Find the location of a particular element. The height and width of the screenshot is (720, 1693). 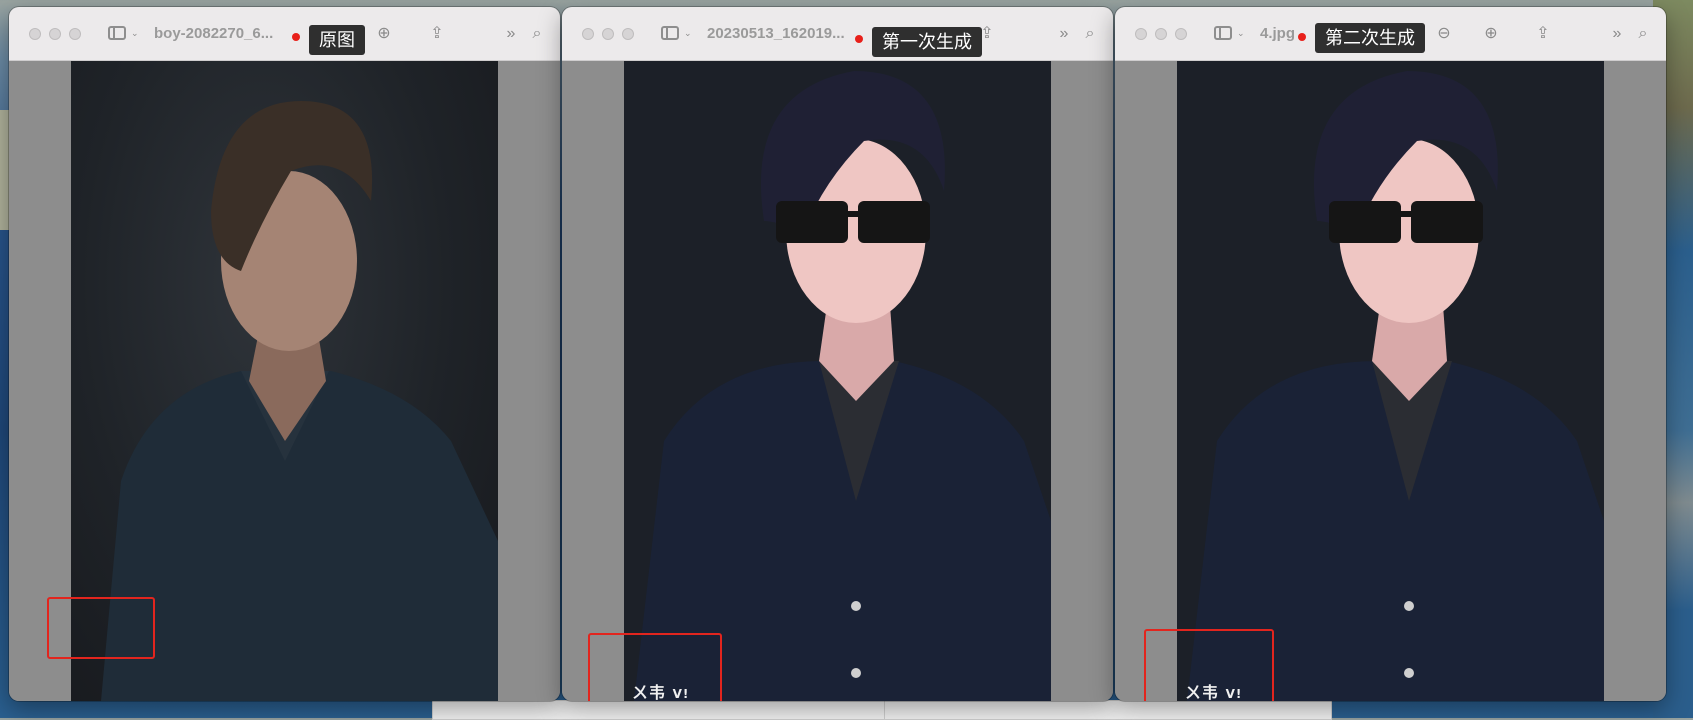

zoom-out-icon: ⊖ is located at coordinates (1444, 34).